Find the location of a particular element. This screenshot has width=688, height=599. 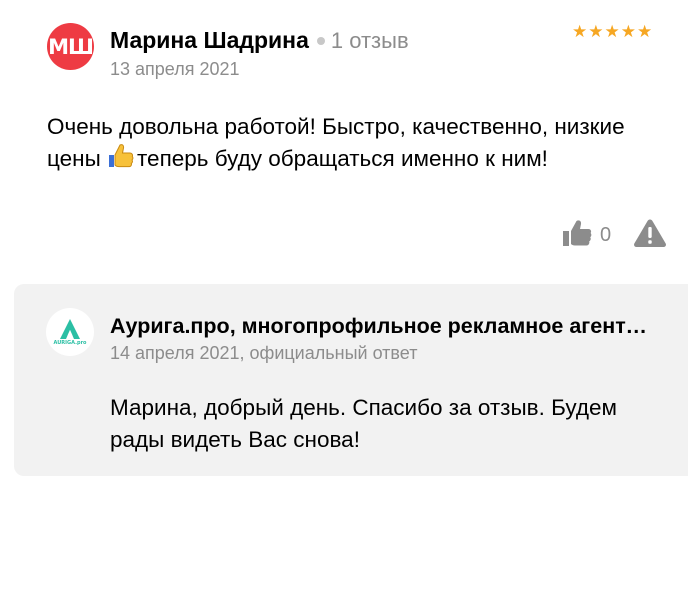

author-line: Марина Шадрина 1 отзыв is located at coordinates (259, 40).